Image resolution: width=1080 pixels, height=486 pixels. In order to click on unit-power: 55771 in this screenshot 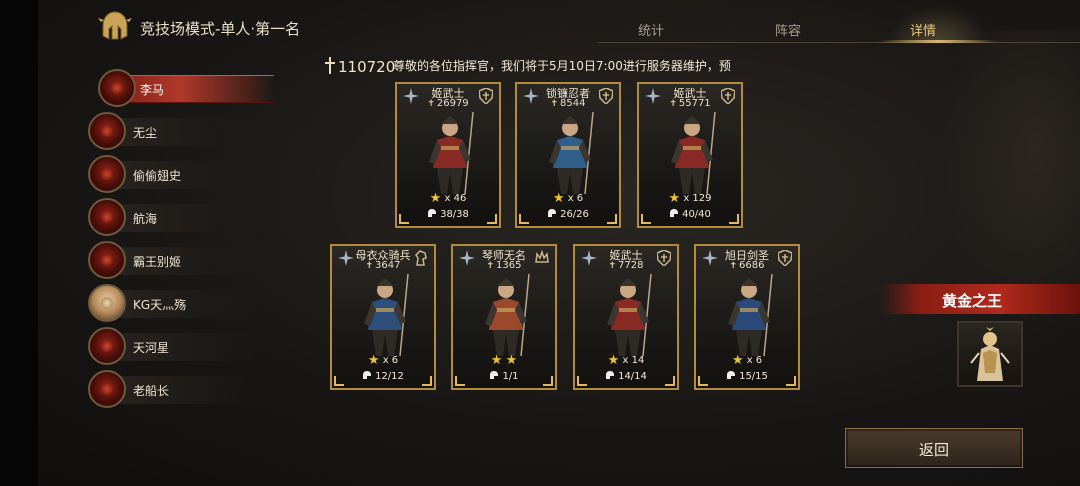, I will do `click(690, 103)`.